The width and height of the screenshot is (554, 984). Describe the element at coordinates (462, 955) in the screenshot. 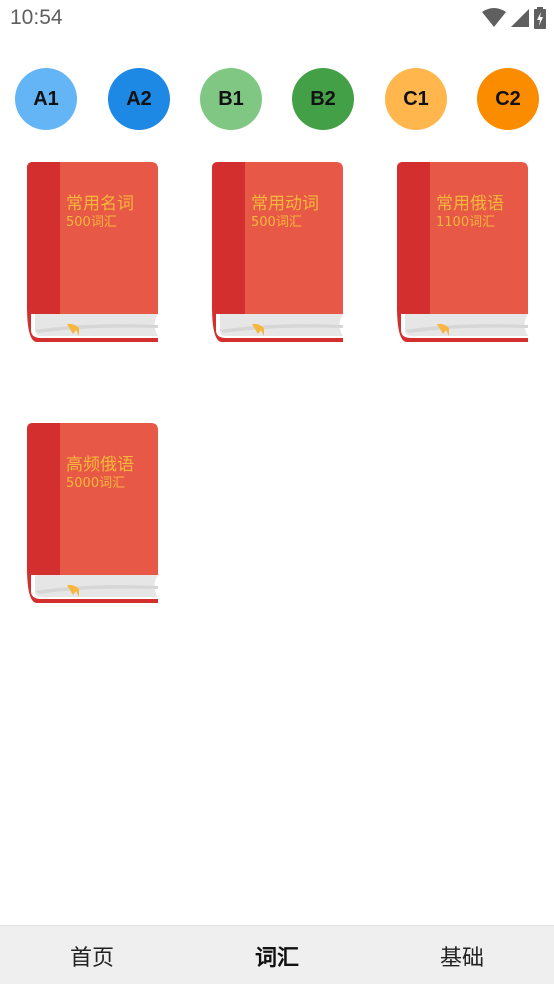

I see `nav-basics-tab: 基础` at that location.